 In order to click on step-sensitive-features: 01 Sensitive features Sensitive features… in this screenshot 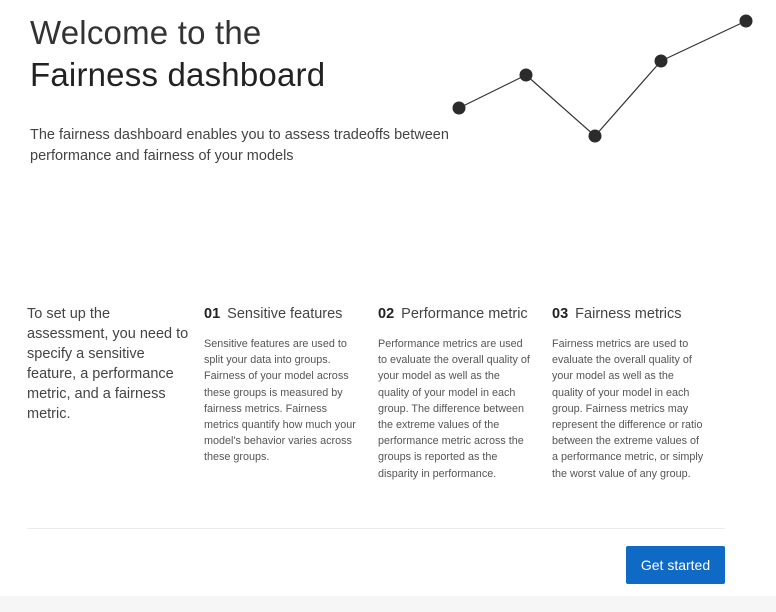, I will do `click(282, 385)`.